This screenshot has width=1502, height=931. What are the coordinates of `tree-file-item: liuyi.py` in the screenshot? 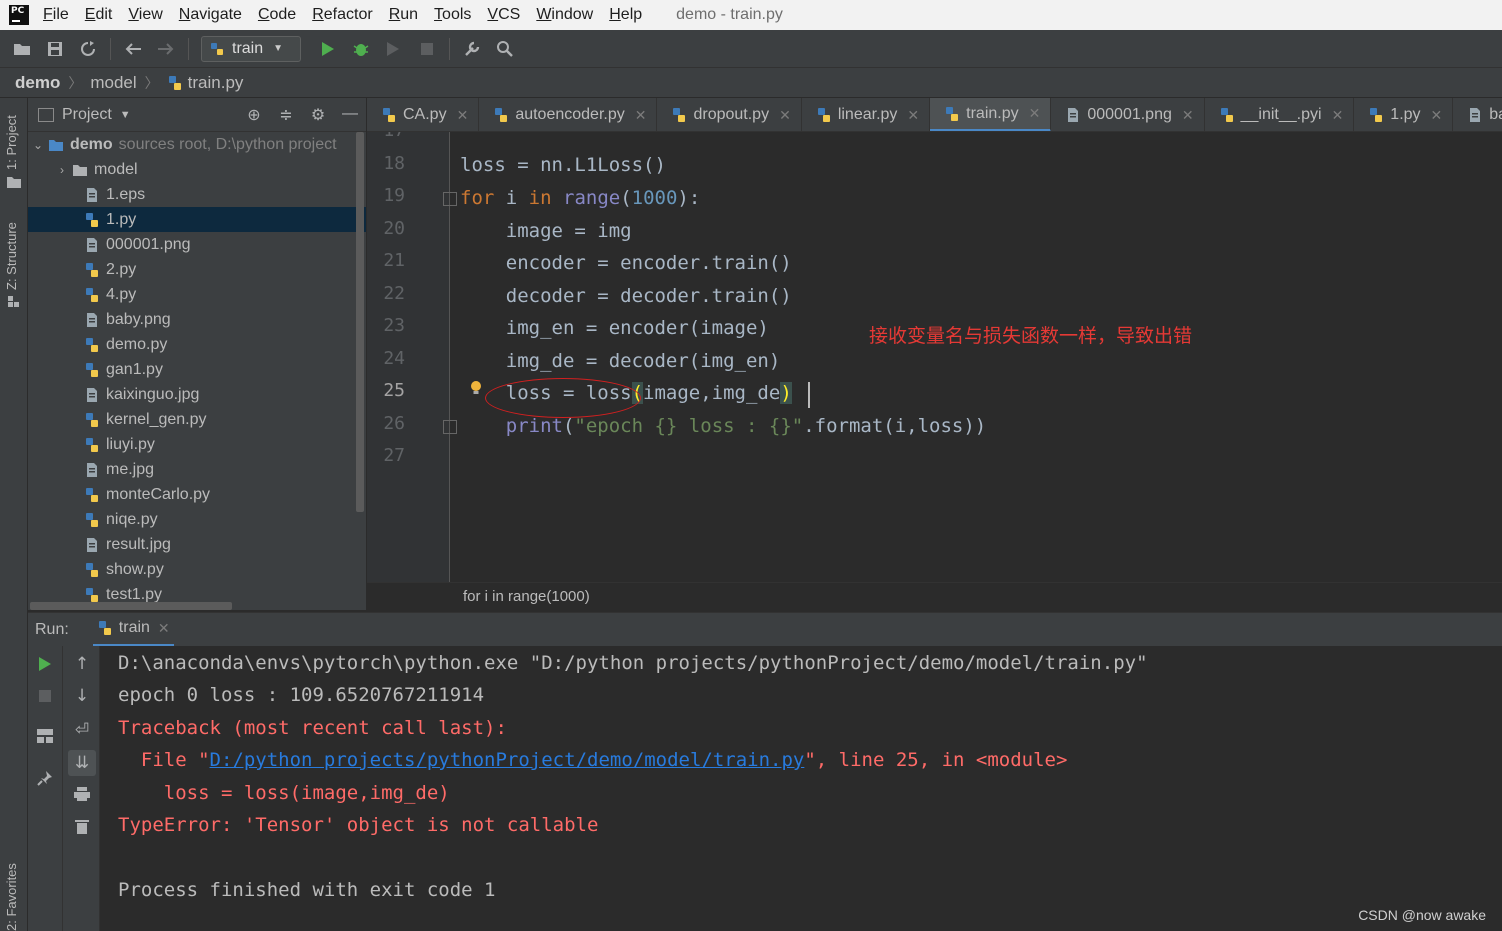 It's located at (197, 444).